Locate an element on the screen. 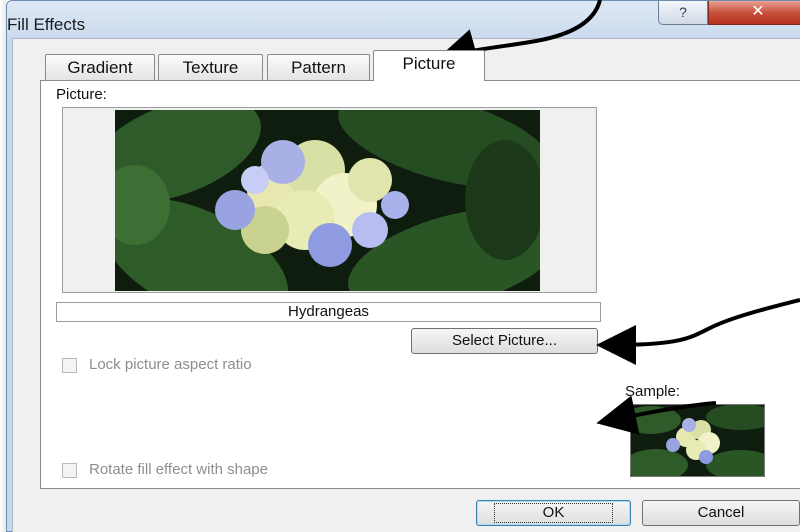  lock-aspect-label: Lock picture aspect ratio is located at coordinates (170, 364).